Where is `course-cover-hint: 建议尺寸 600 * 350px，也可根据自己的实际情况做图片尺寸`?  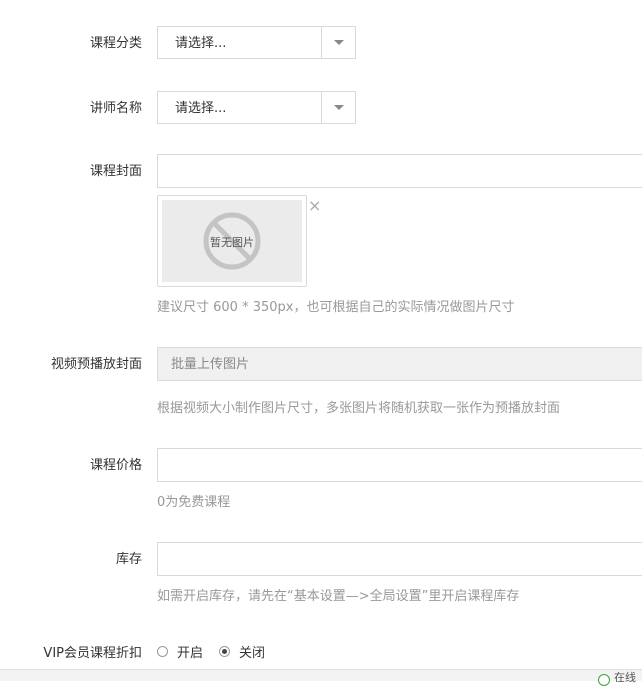 course-cover-hint: 建议尺寸 600 * 350px，也可根据自己的实际情况做图片尺寸 is located at coordinates (336, 307).